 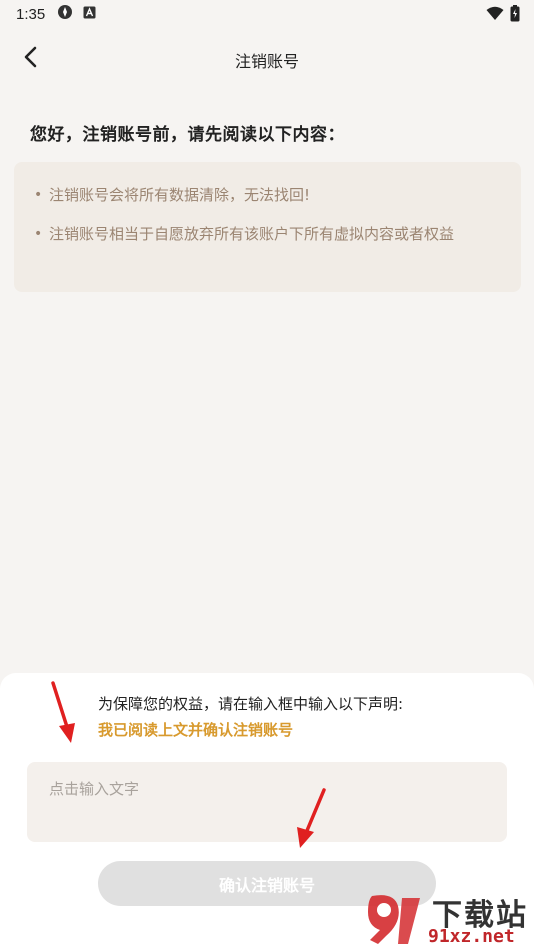 What do you see at coordinates (89, 14) in the screenshot?
I see `a-badge-icon` at bounding box center [89, 14].